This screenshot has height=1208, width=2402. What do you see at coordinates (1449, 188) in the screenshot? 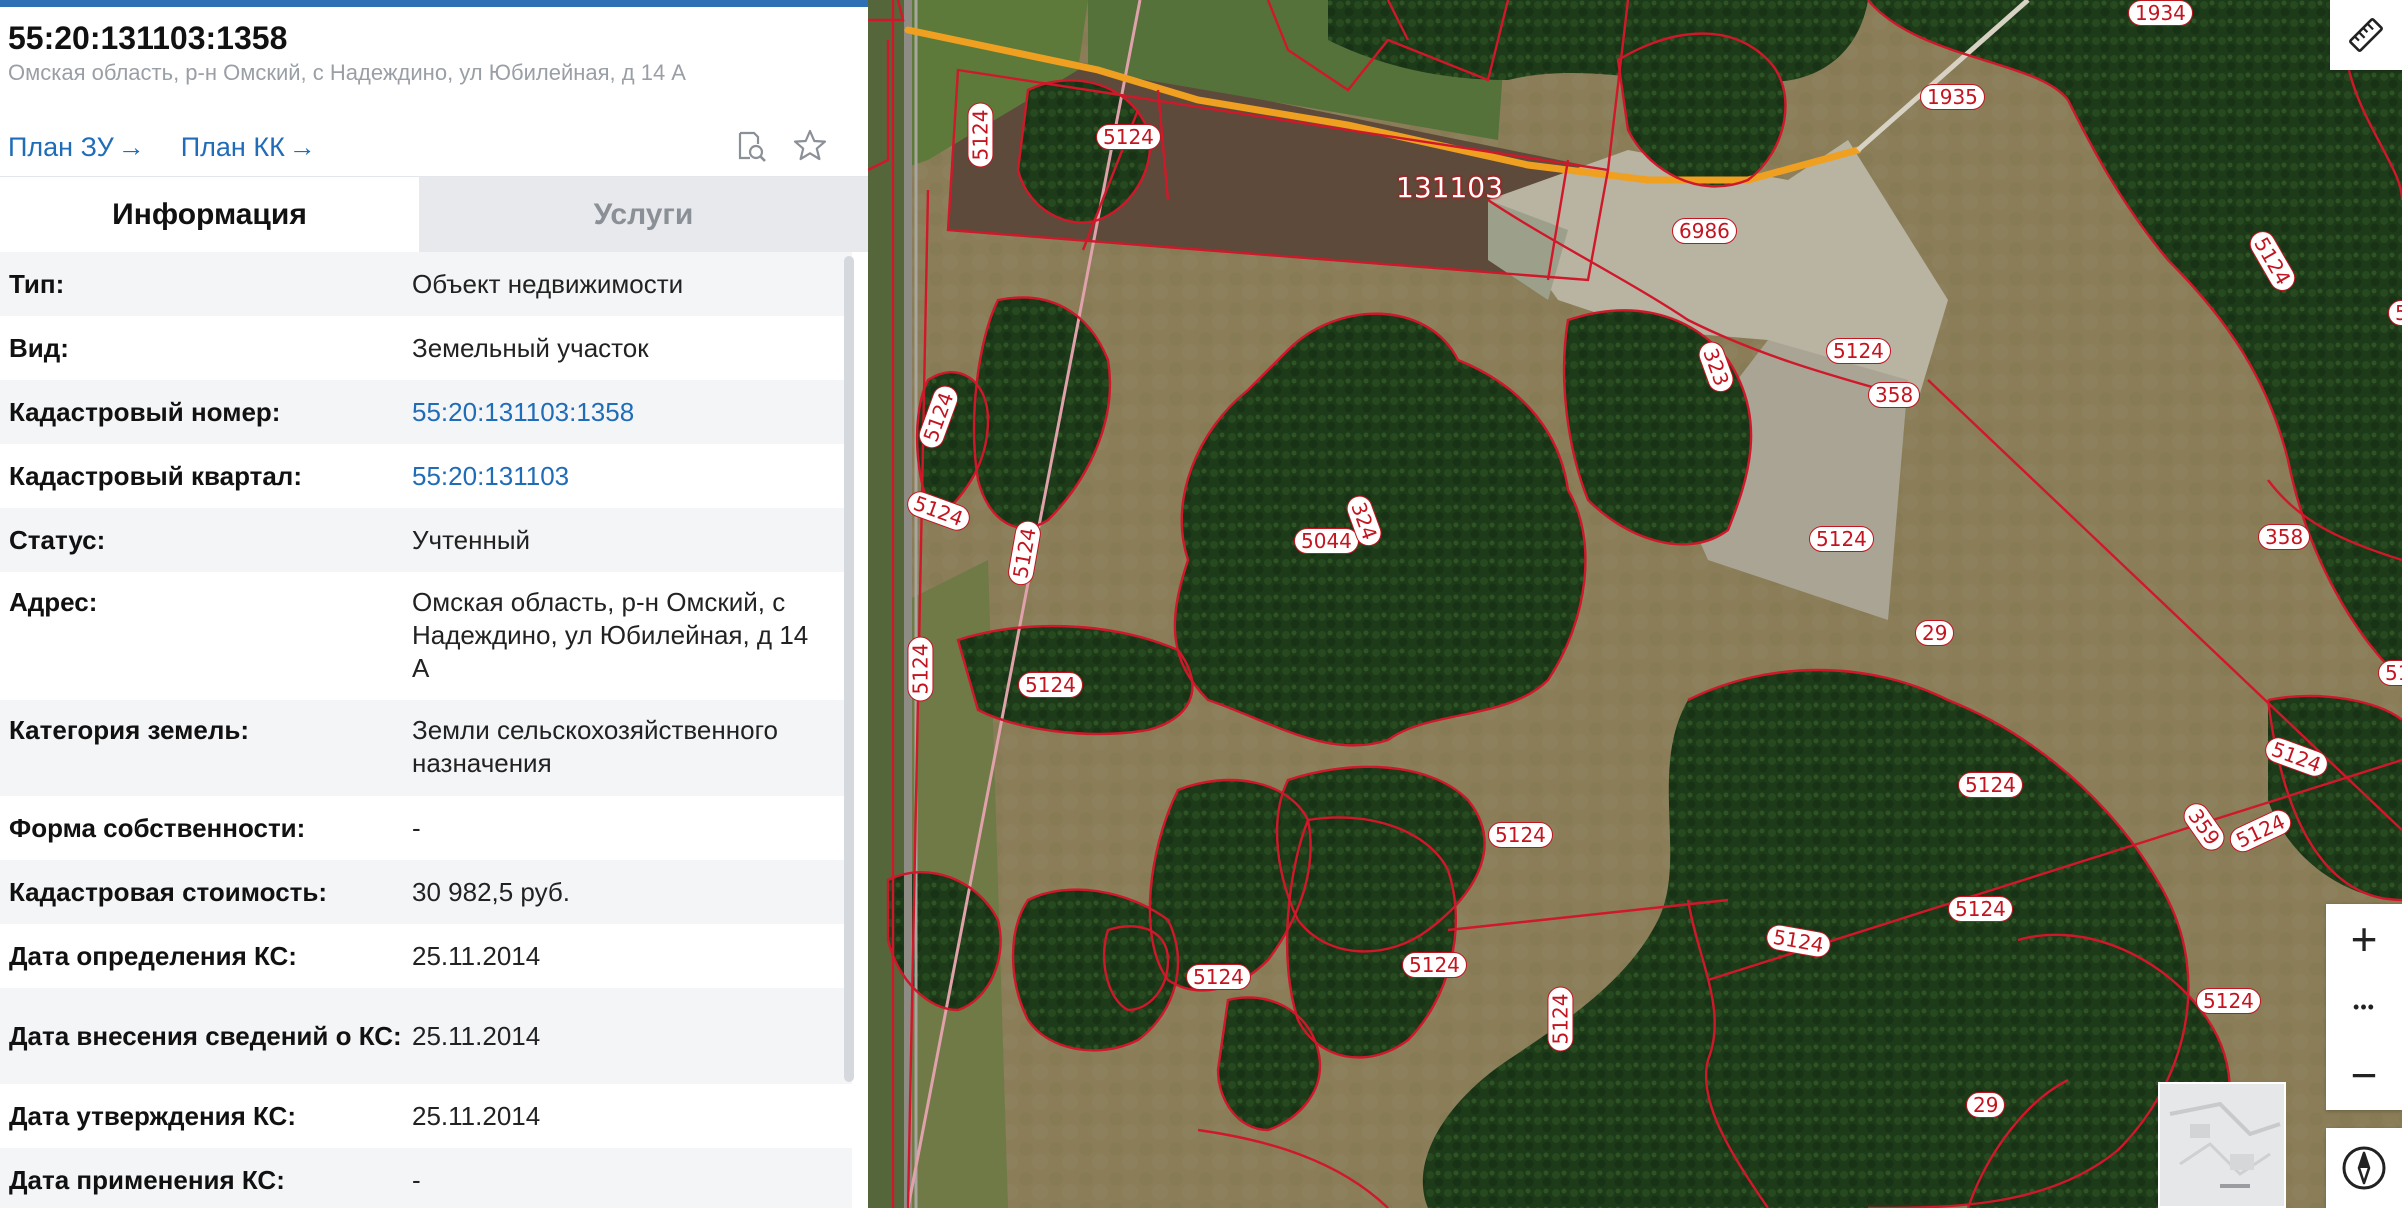
I see `quarter-label: 131103` at bounding box center [1449, 188].